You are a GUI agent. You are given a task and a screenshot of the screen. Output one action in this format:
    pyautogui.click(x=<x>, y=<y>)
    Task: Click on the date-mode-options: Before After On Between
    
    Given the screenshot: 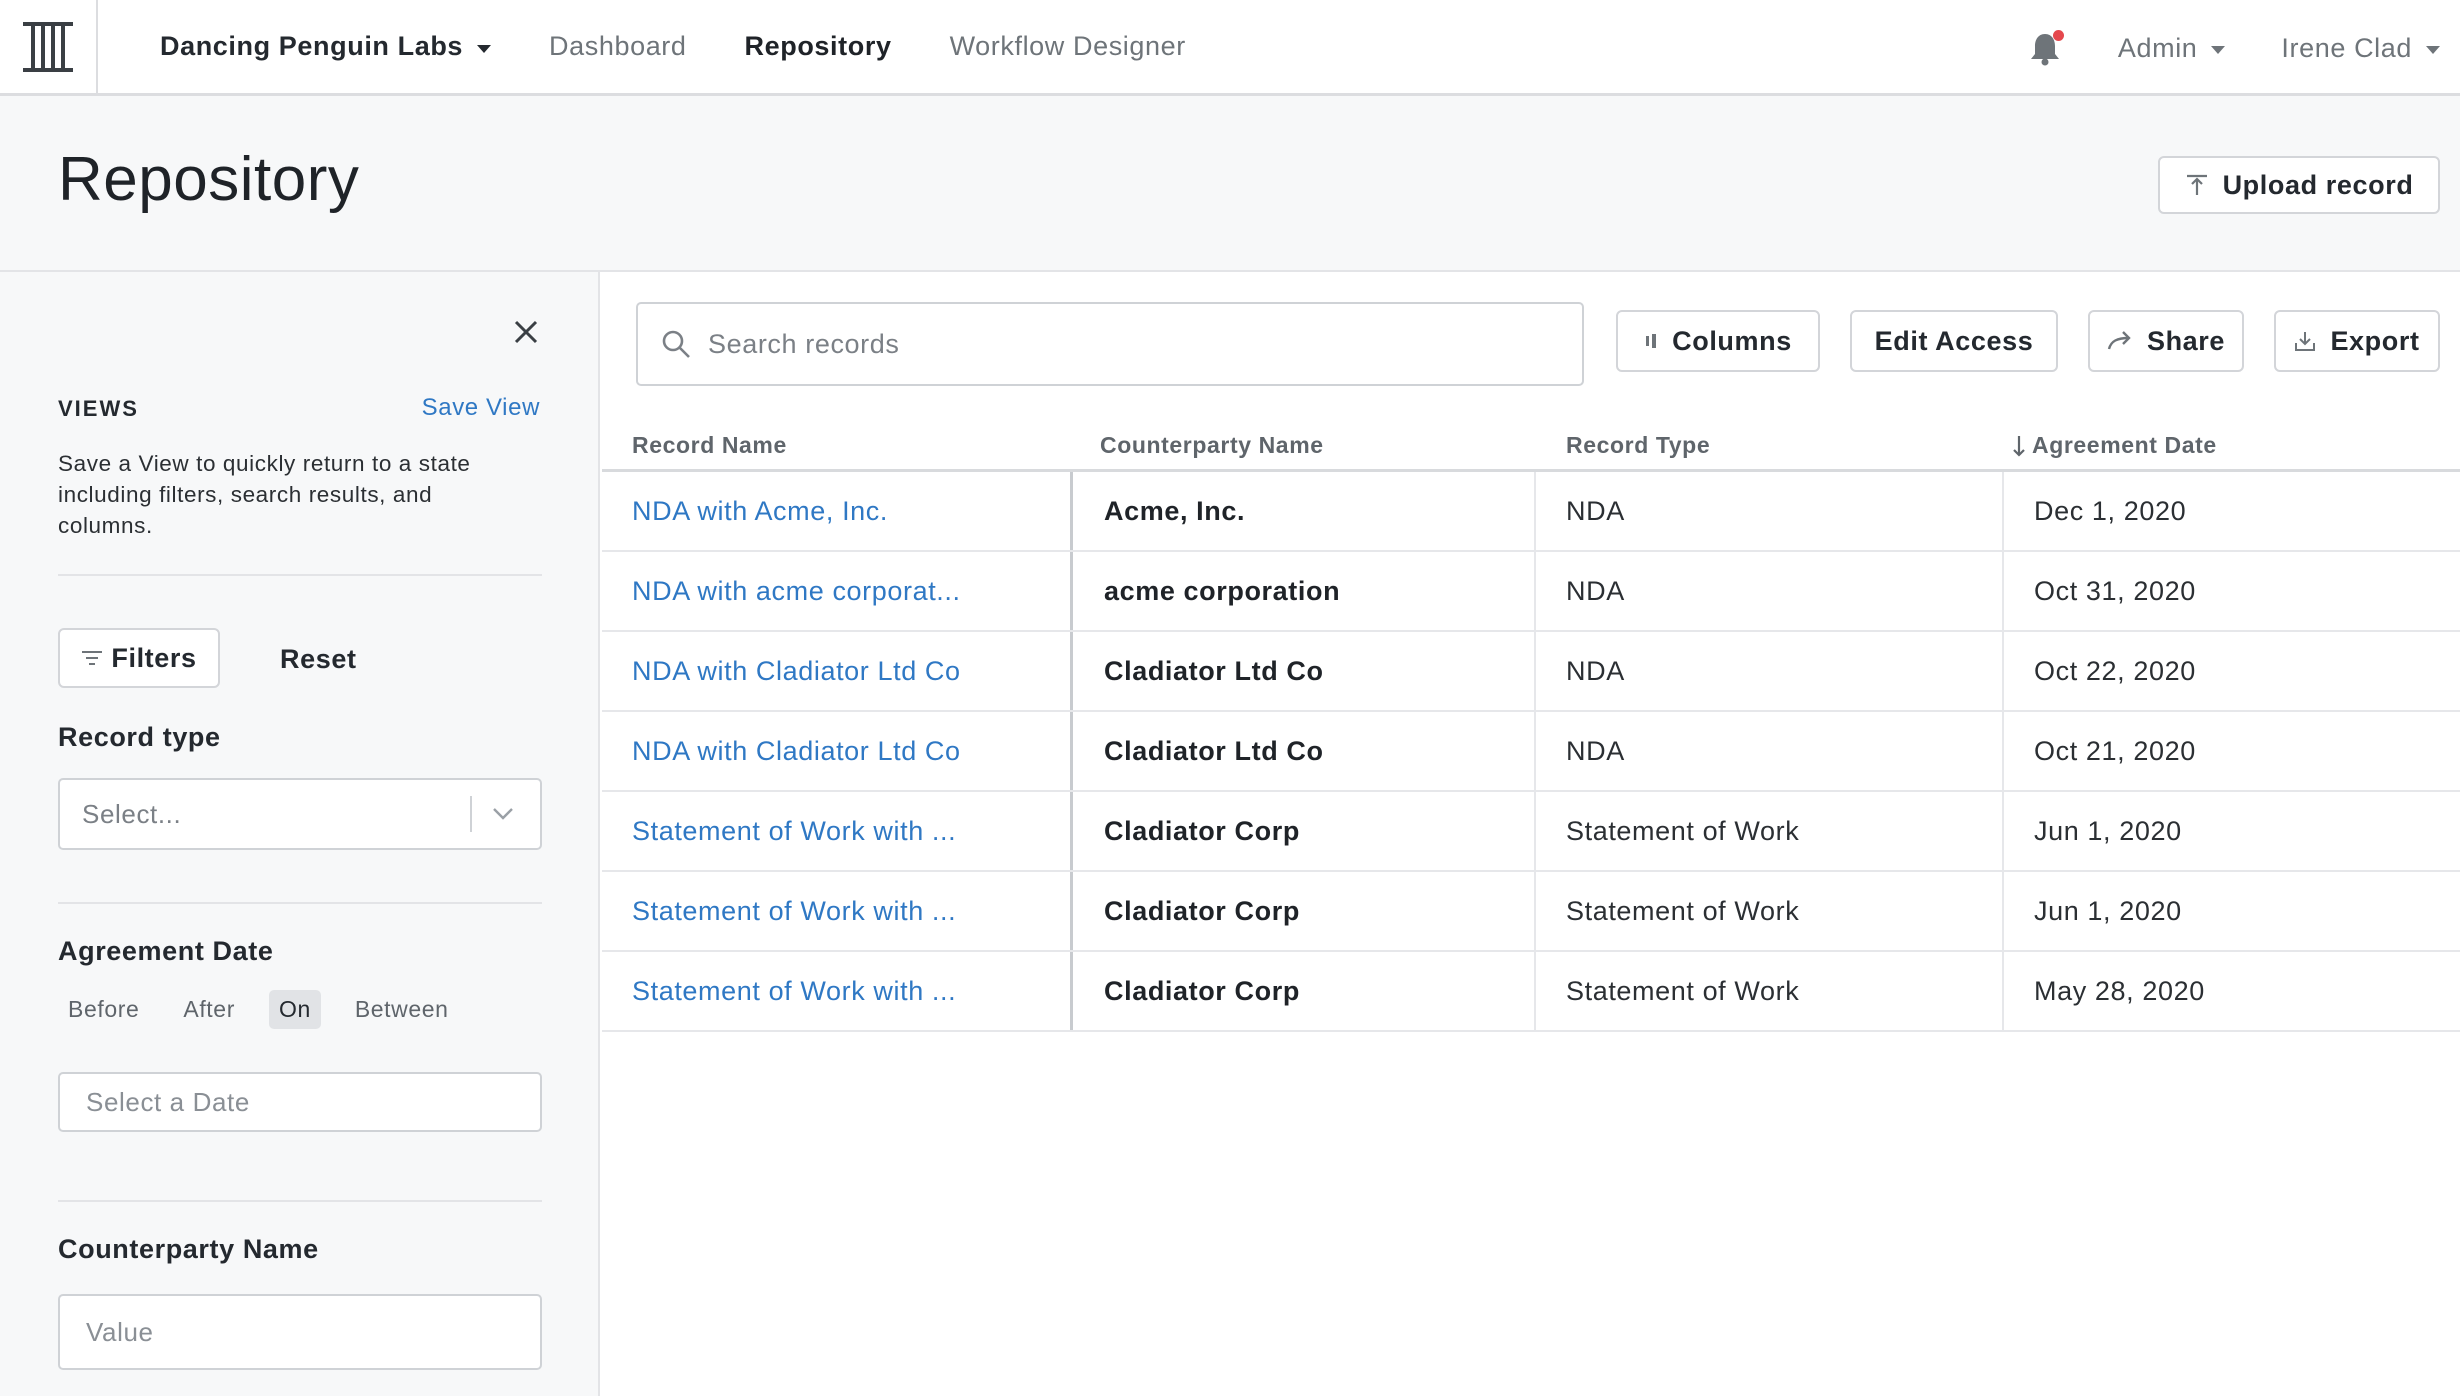 What is the action you would take?
    pyautogui.click(x=270, y=1009)
    